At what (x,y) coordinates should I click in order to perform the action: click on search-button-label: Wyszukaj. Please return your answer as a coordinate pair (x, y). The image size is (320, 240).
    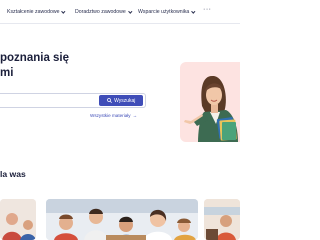
    Looking at the image, I should click on (125, 100).